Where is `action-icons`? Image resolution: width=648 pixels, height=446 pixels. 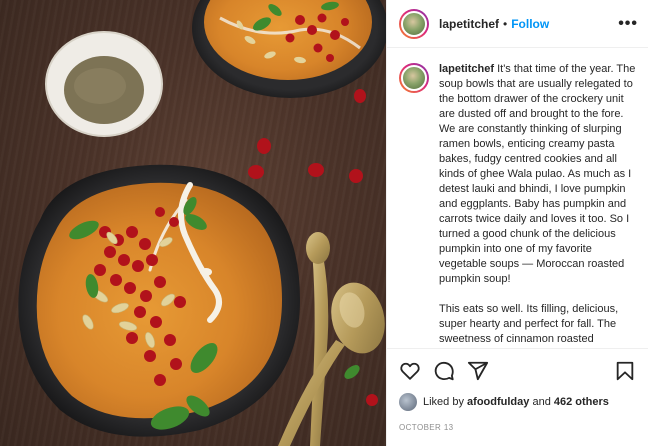 action-icons is located at coordinates (517, 371).